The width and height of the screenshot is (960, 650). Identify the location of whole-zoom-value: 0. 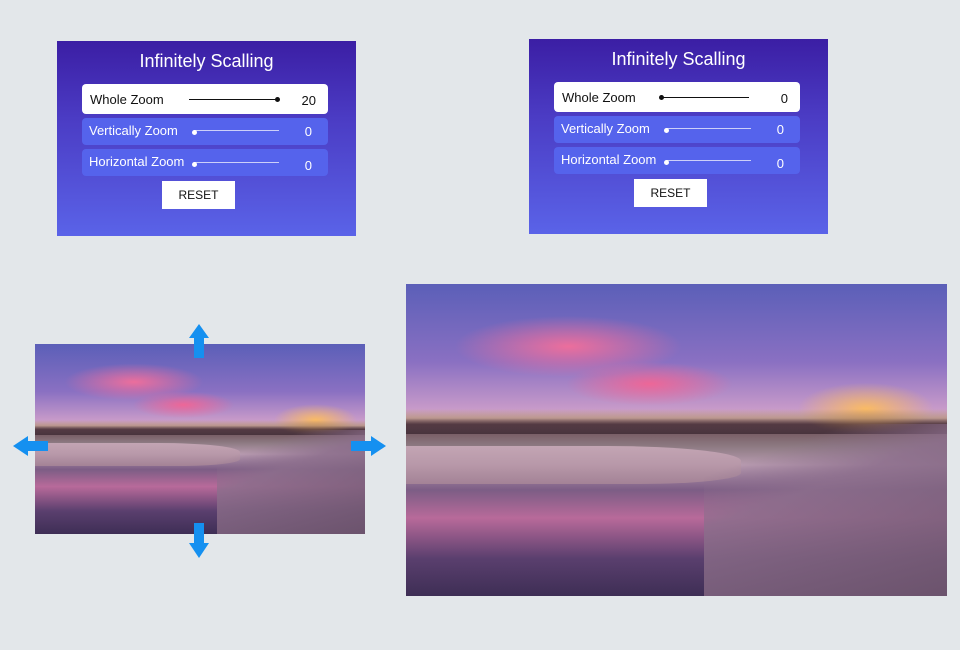
(784, 98).